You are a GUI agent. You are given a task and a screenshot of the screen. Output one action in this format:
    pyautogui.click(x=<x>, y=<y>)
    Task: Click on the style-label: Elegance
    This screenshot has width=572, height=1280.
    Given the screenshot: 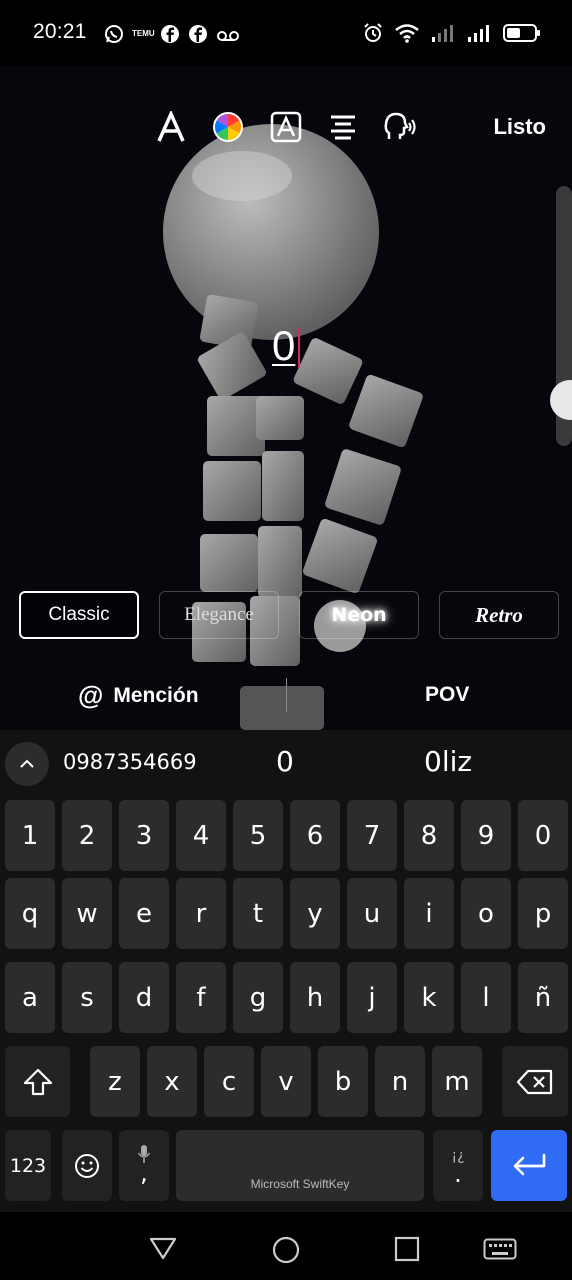 What is the action you would take?
    pyautogui.click(x=219, y=614)
    